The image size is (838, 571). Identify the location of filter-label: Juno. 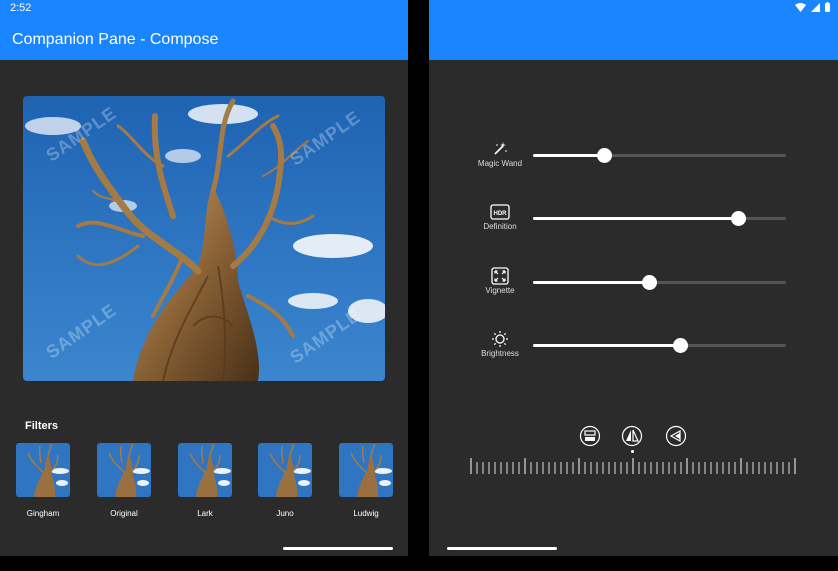
(285, 513).